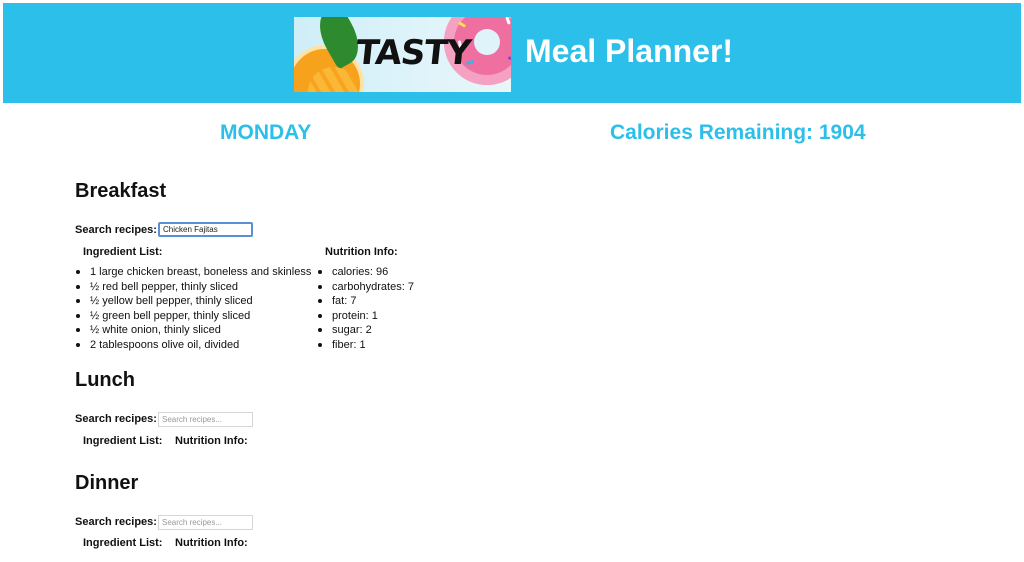 The height and width of the screenshot is (562, 1024). What do you see at coordinates (365, 287) in the screenshot?
I see `nutrition-item: carbohydrates: 7` at bounding box center [365, 287].